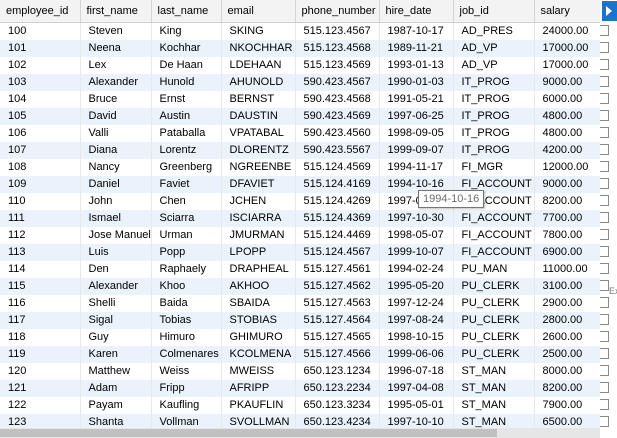 The height and width of the screenshot is (438, 617). What do you see at coordinates (258, 354) in the screenshot?
I see `cell-email: KCOLMENA` at bounding box center [258, 354].